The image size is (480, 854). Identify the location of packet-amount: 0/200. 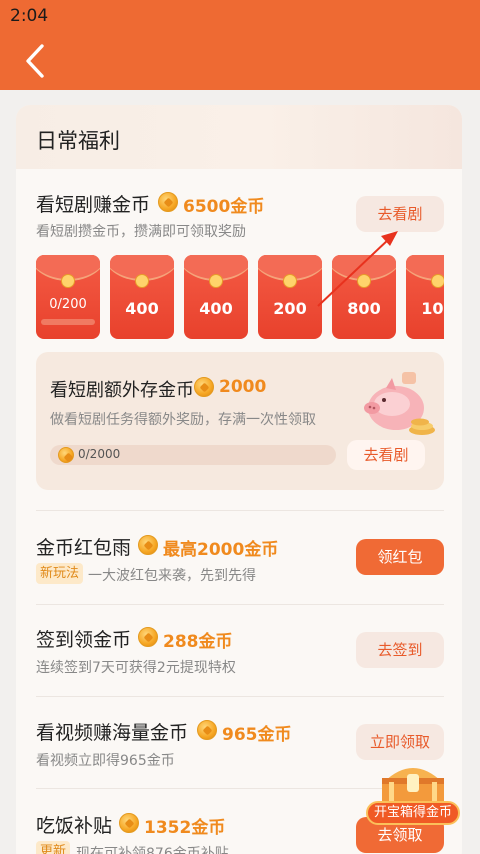
(68, 304).